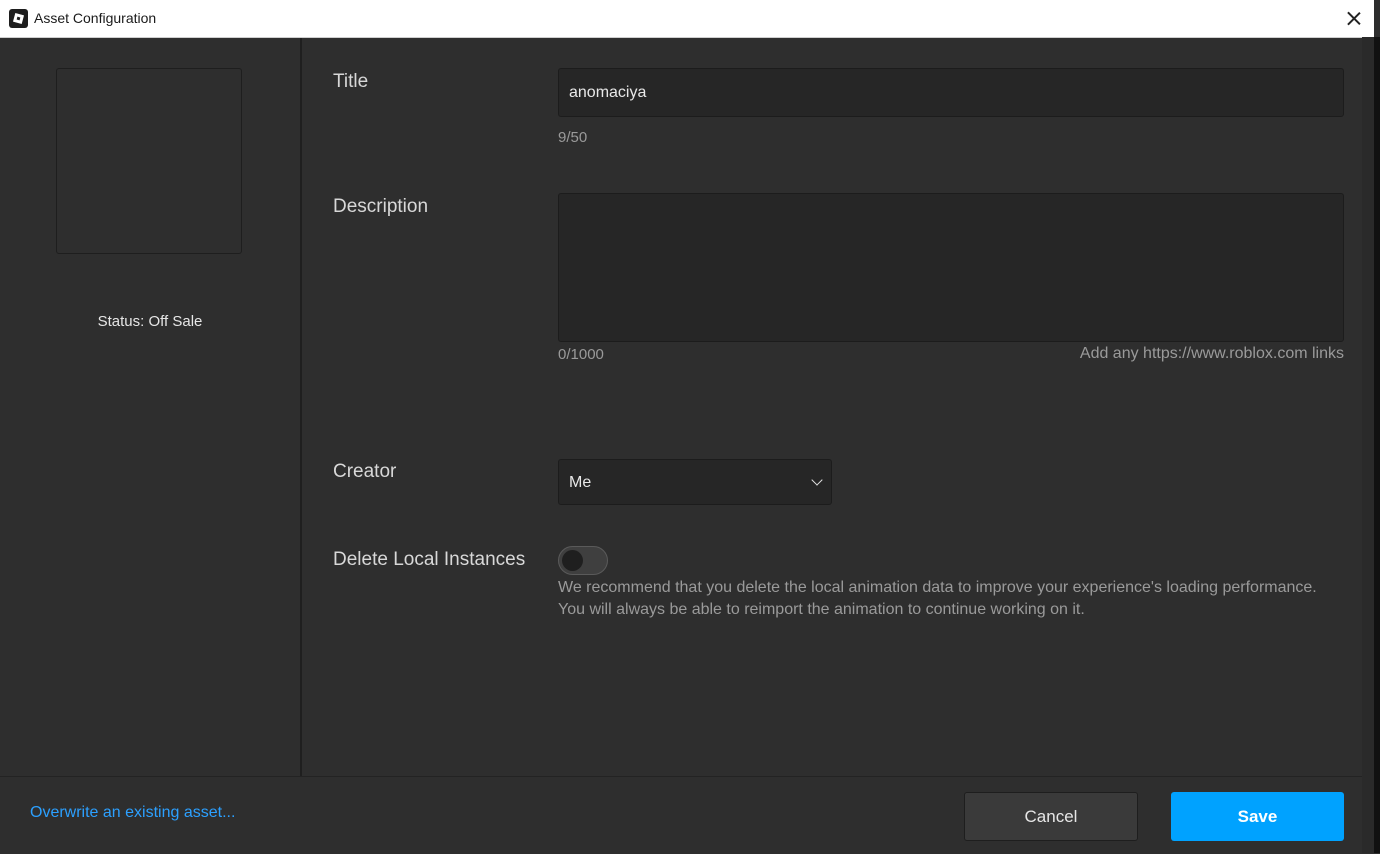 This screenshot has width=1380, height=854. I want to click on description-char-counter: 0/1000, so click(581, 354).